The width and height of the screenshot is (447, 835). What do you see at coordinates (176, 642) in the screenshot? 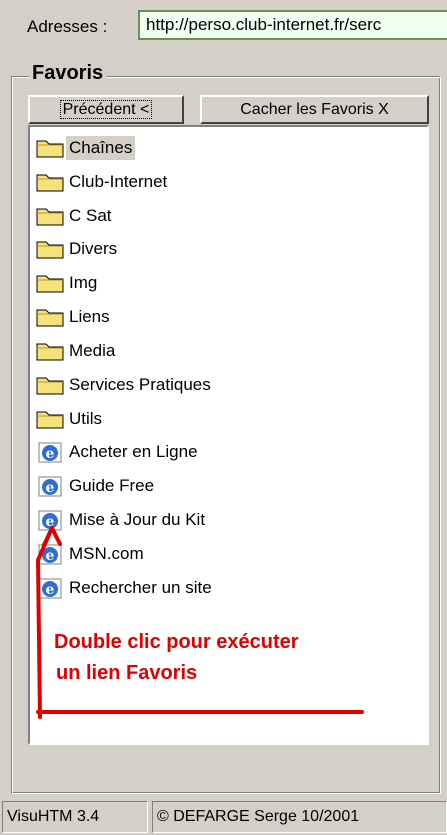
I see `annotation-line-1: Double clic pour exécuter` at bounding box center [176, 642].